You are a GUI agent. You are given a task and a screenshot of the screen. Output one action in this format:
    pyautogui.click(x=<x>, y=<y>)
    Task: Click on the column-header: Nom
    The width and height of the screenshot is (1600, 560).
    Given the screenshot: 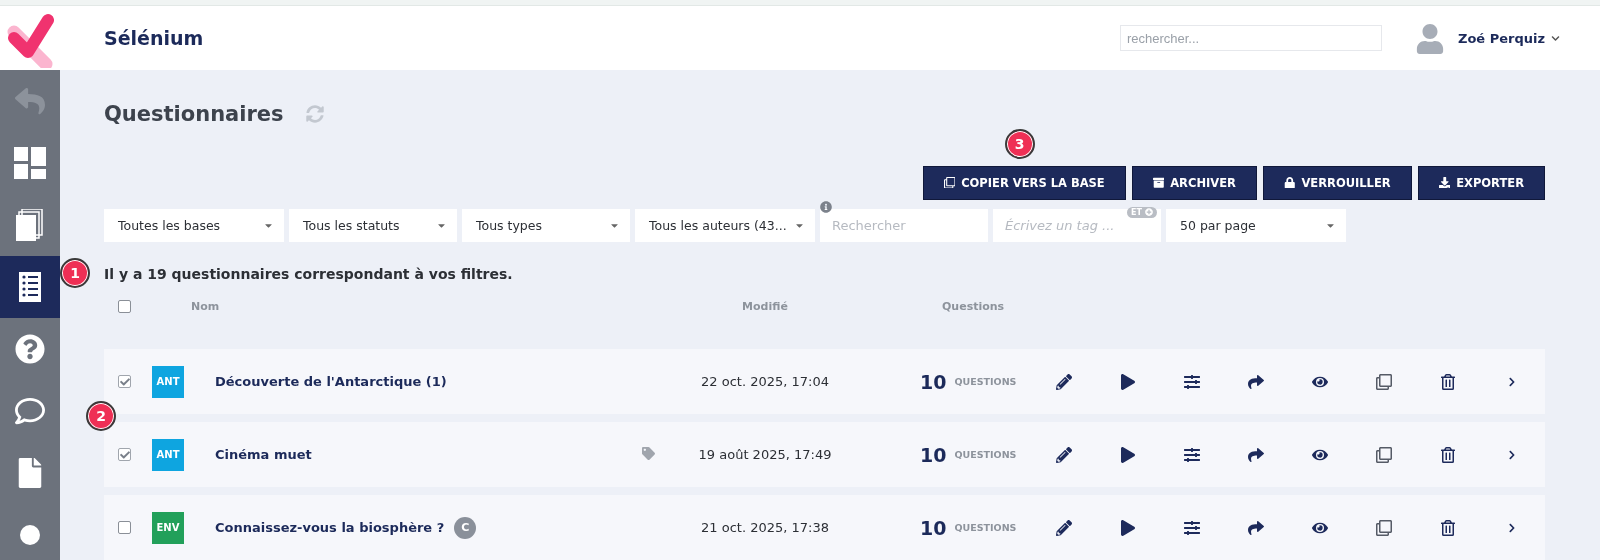 What is the action you would take?
    pyautogui.click(x=205, y=307)
    